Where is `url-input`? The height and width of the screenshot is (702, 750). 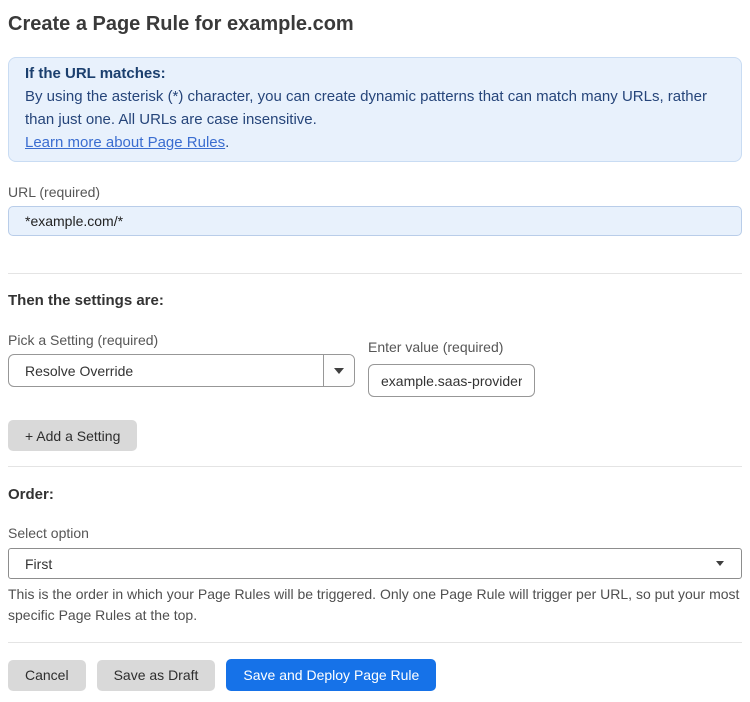
url-input is located at coordinates (375, 221).